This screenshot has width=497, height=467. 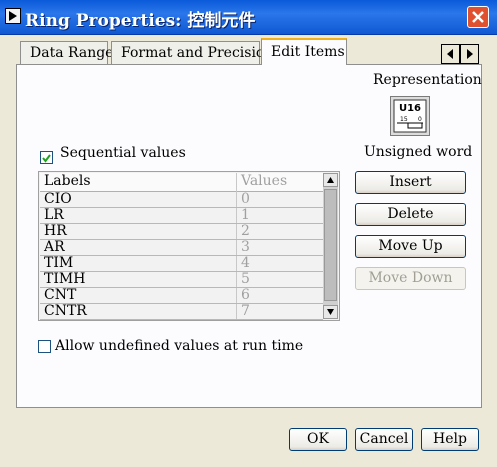 I want to click on close-button, so click(x=478, y=17).